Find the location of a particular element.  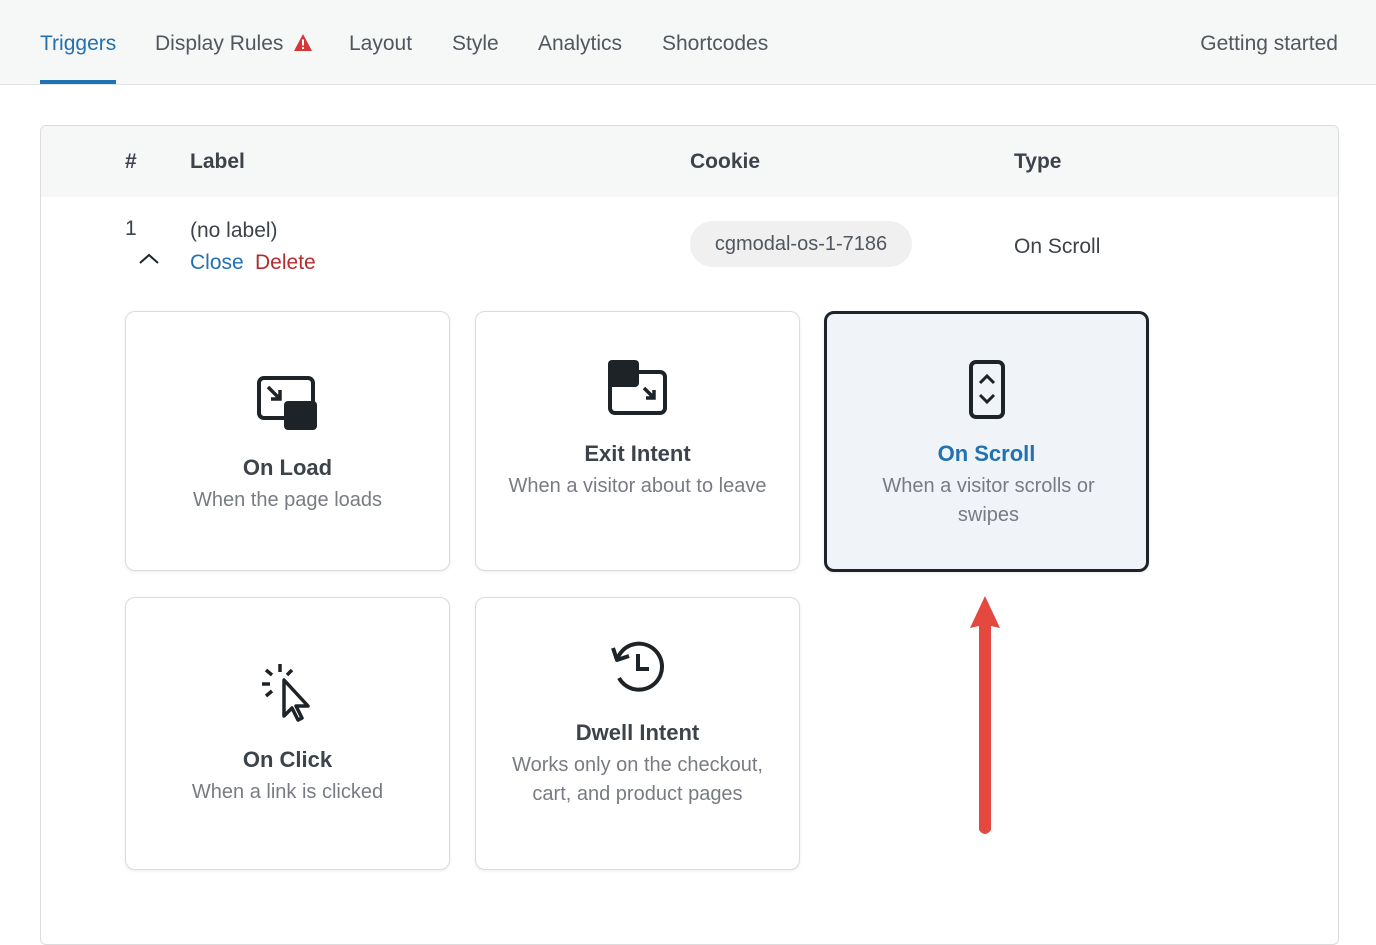

close-link: Close is located at coordinates (217, 263).